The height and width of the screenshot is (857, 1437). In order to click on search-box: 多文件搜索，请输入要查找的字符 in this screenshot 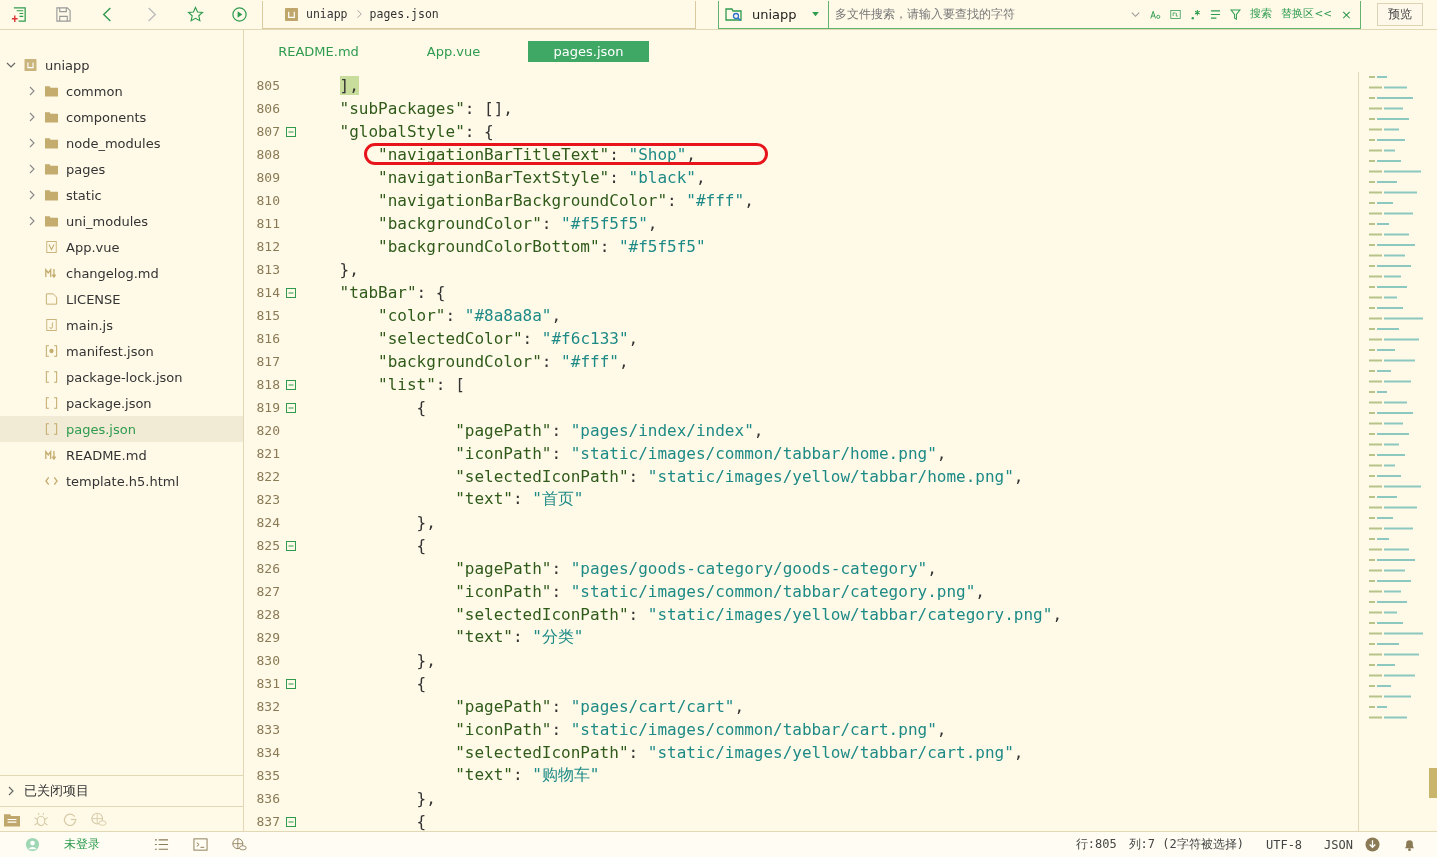, I will do `click(974, 14)`.